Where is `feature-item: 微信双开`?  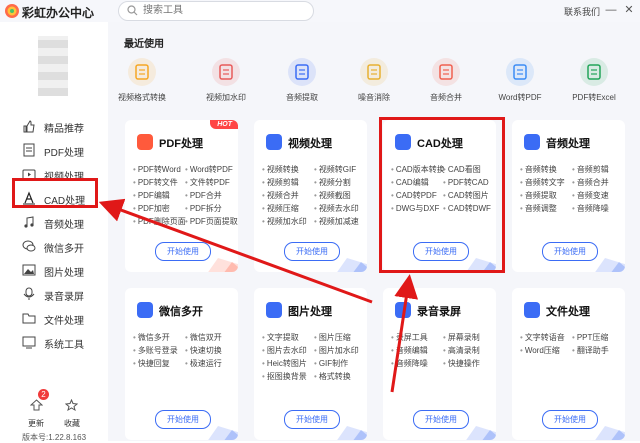 feature-item: 微信双开 is located at coordinates (211, 338).